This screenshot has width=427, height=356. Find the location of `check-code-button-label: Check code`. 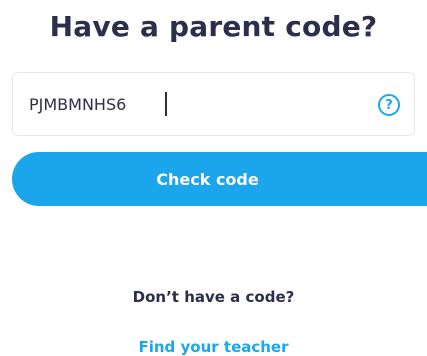

check-code-button-label: Check code is located at coordinates (207, 179).